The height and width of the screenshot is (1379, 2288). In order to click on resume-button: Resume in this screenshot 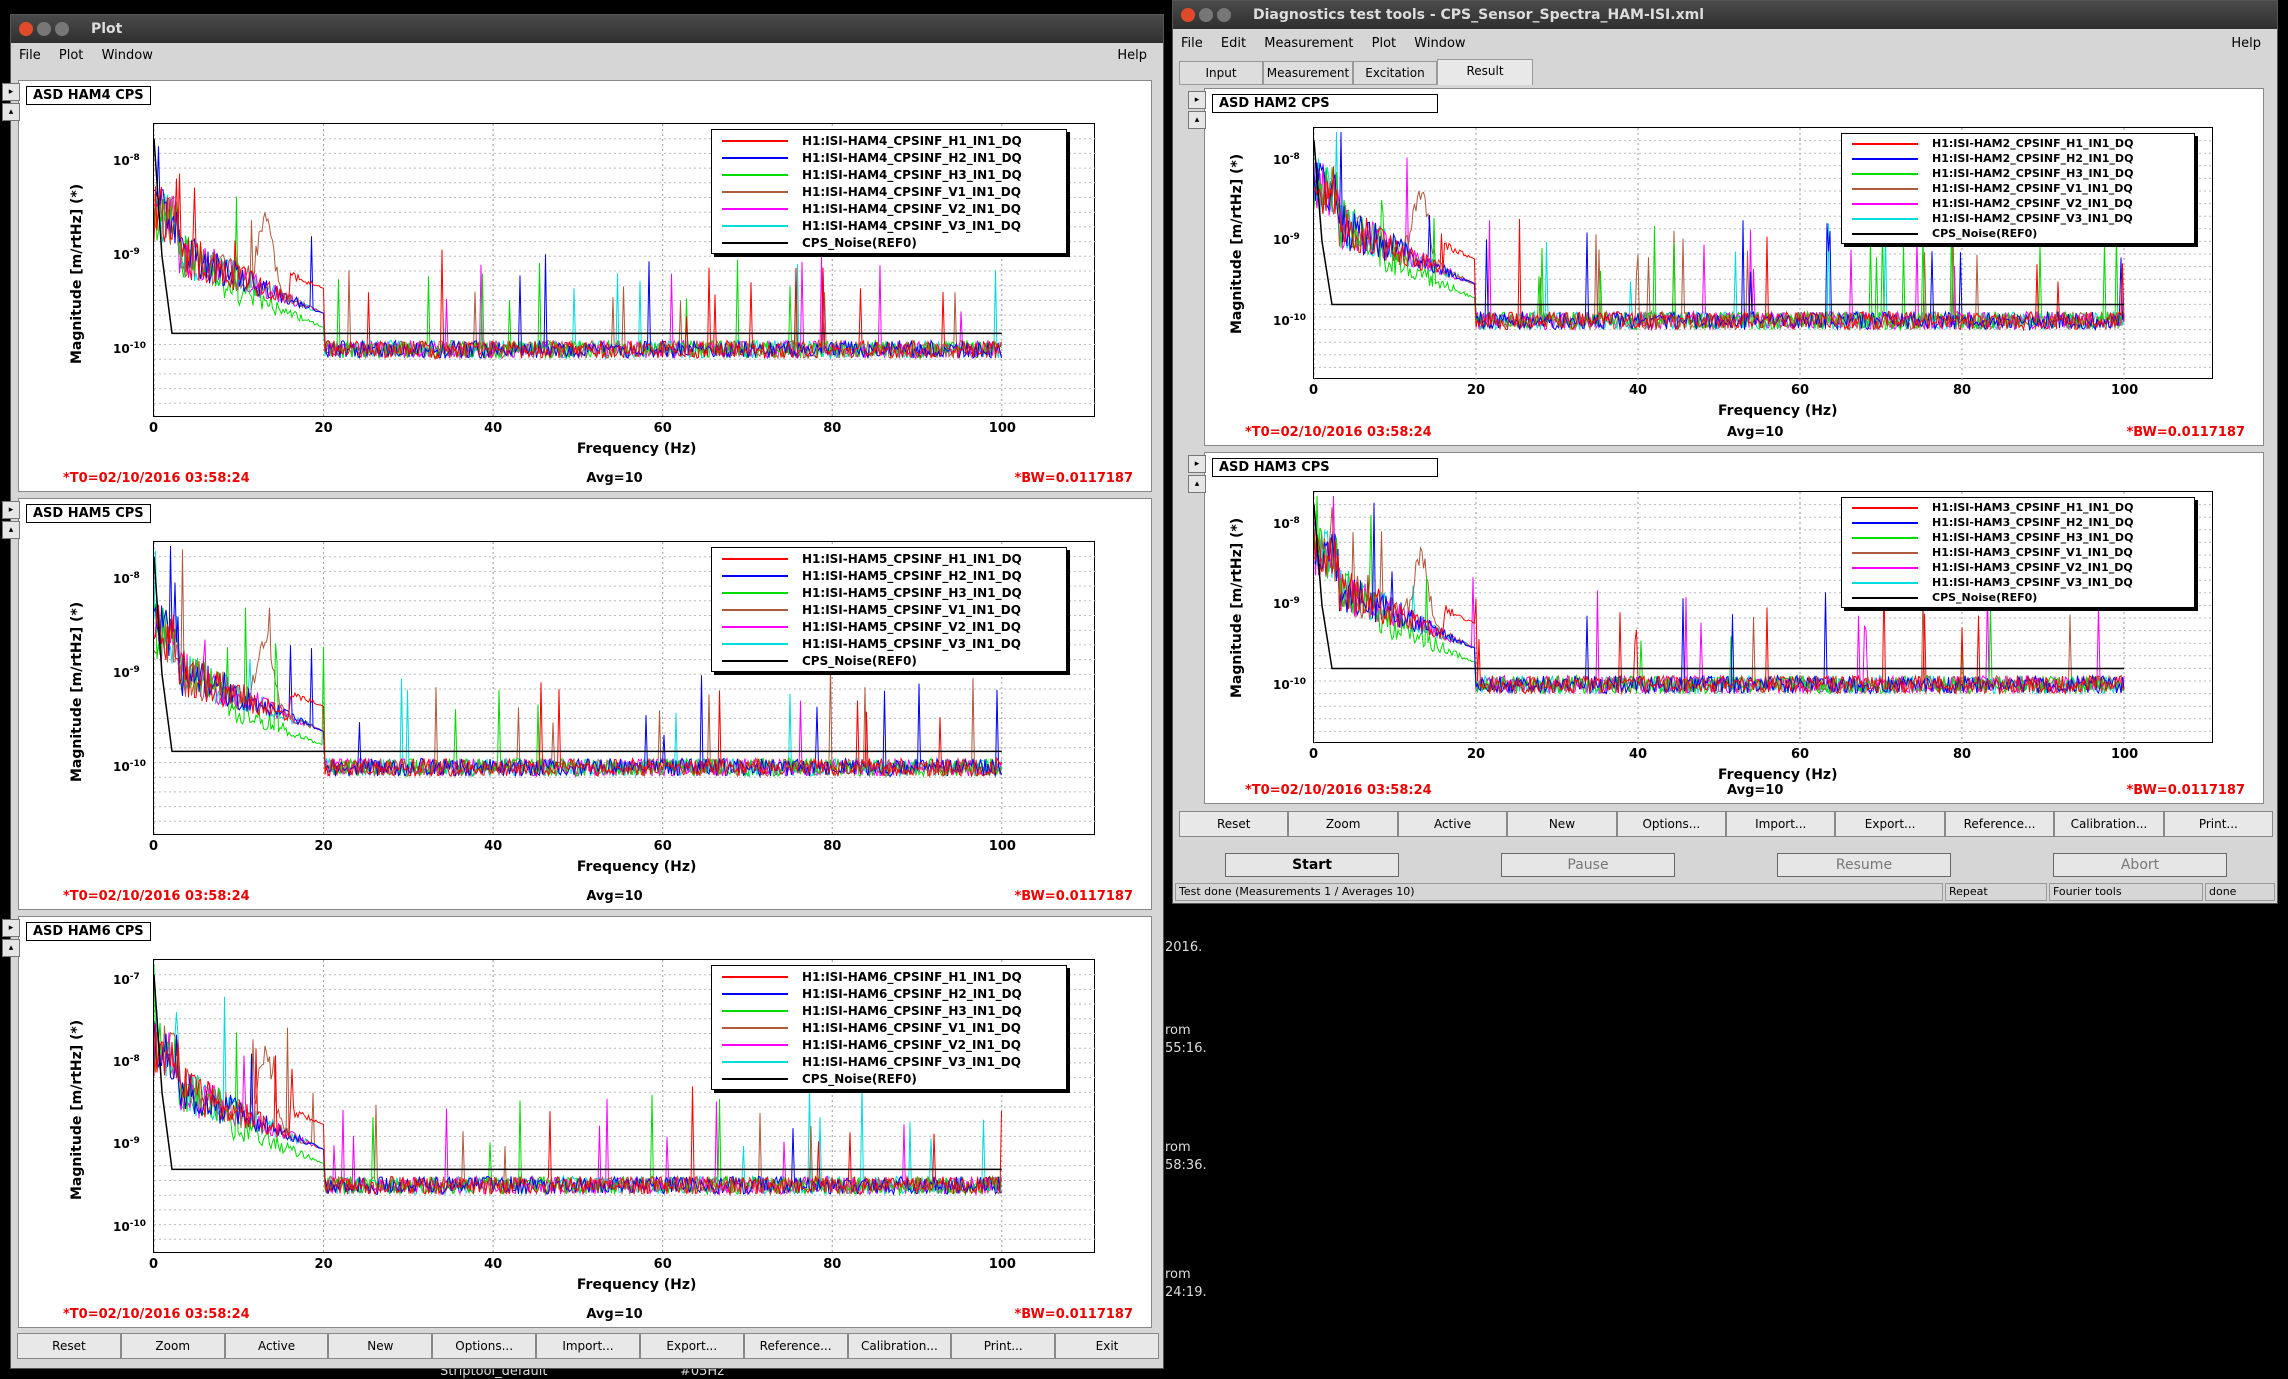, I will do `click(1864, 865)`.